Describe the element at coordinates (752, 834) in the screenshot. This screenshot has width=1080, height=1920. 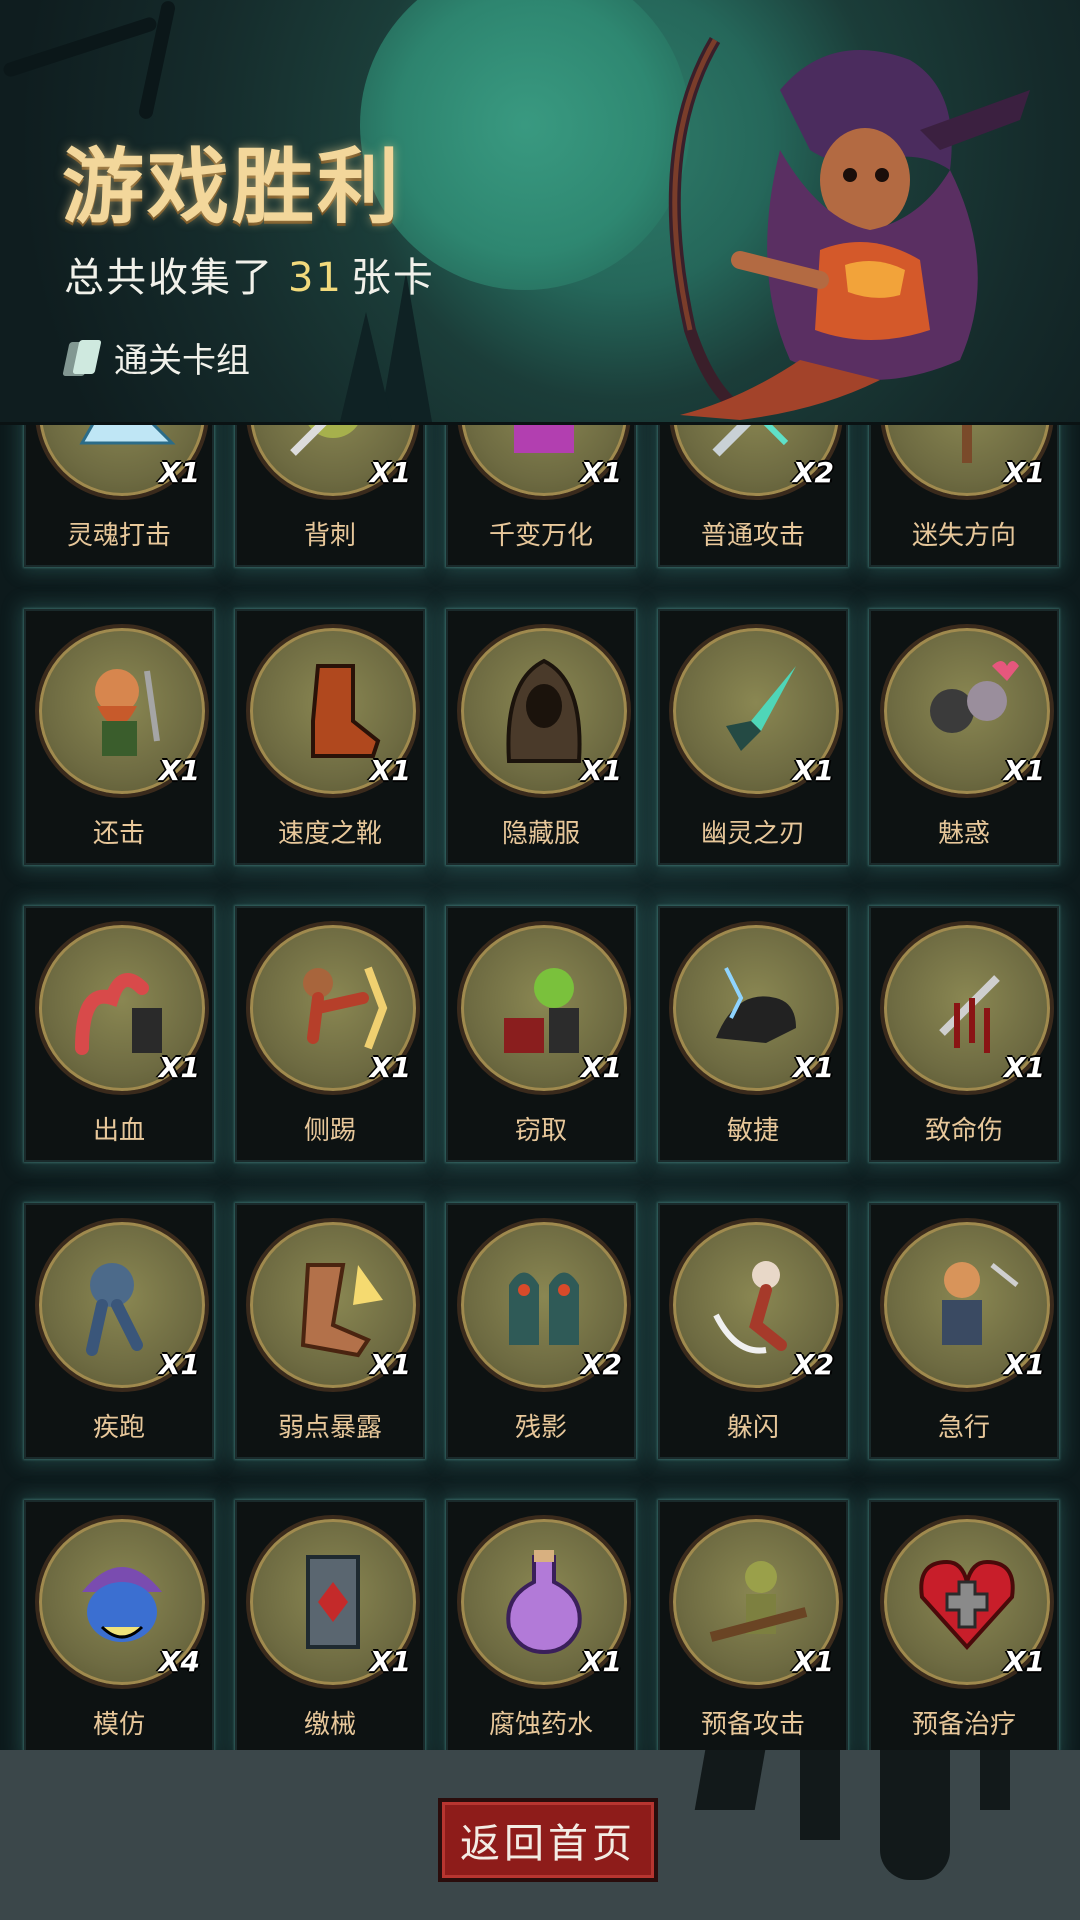
I see `card-name: 幽灵之刃` at that location.